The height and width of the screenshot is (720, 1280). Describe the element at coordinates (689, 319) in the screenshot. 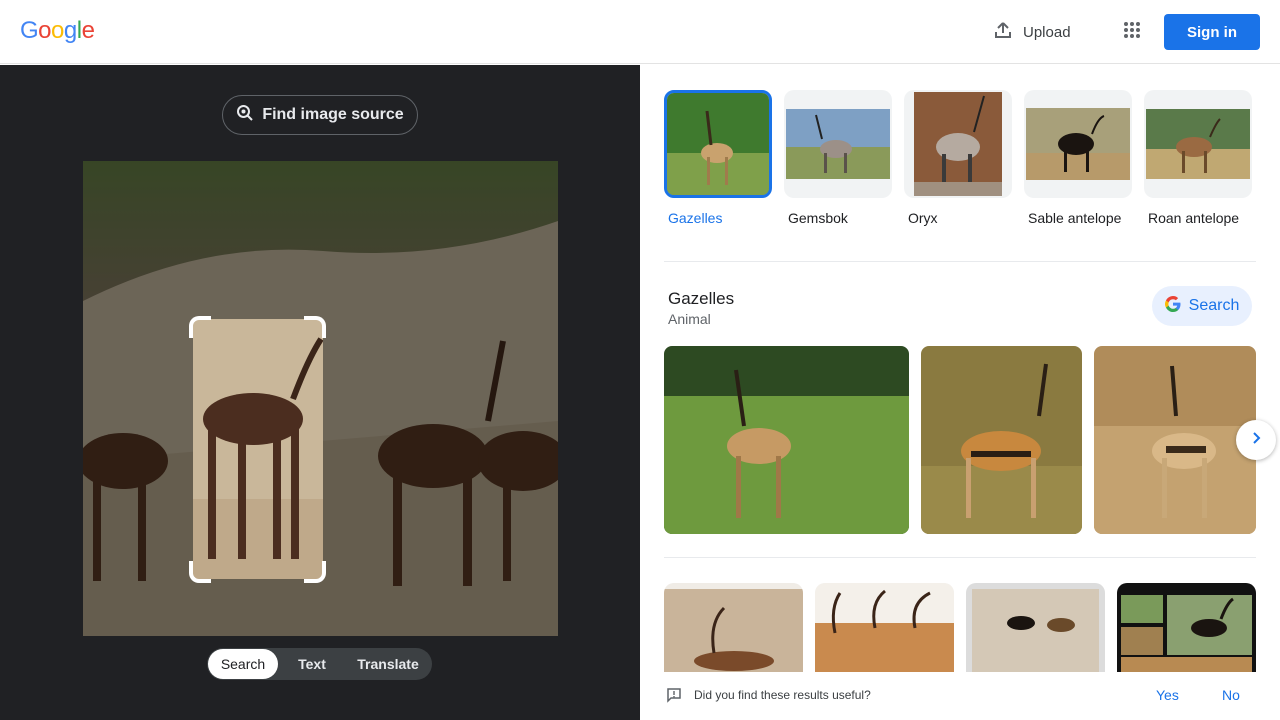

I see `entity-subtitle: Animal` at that location.